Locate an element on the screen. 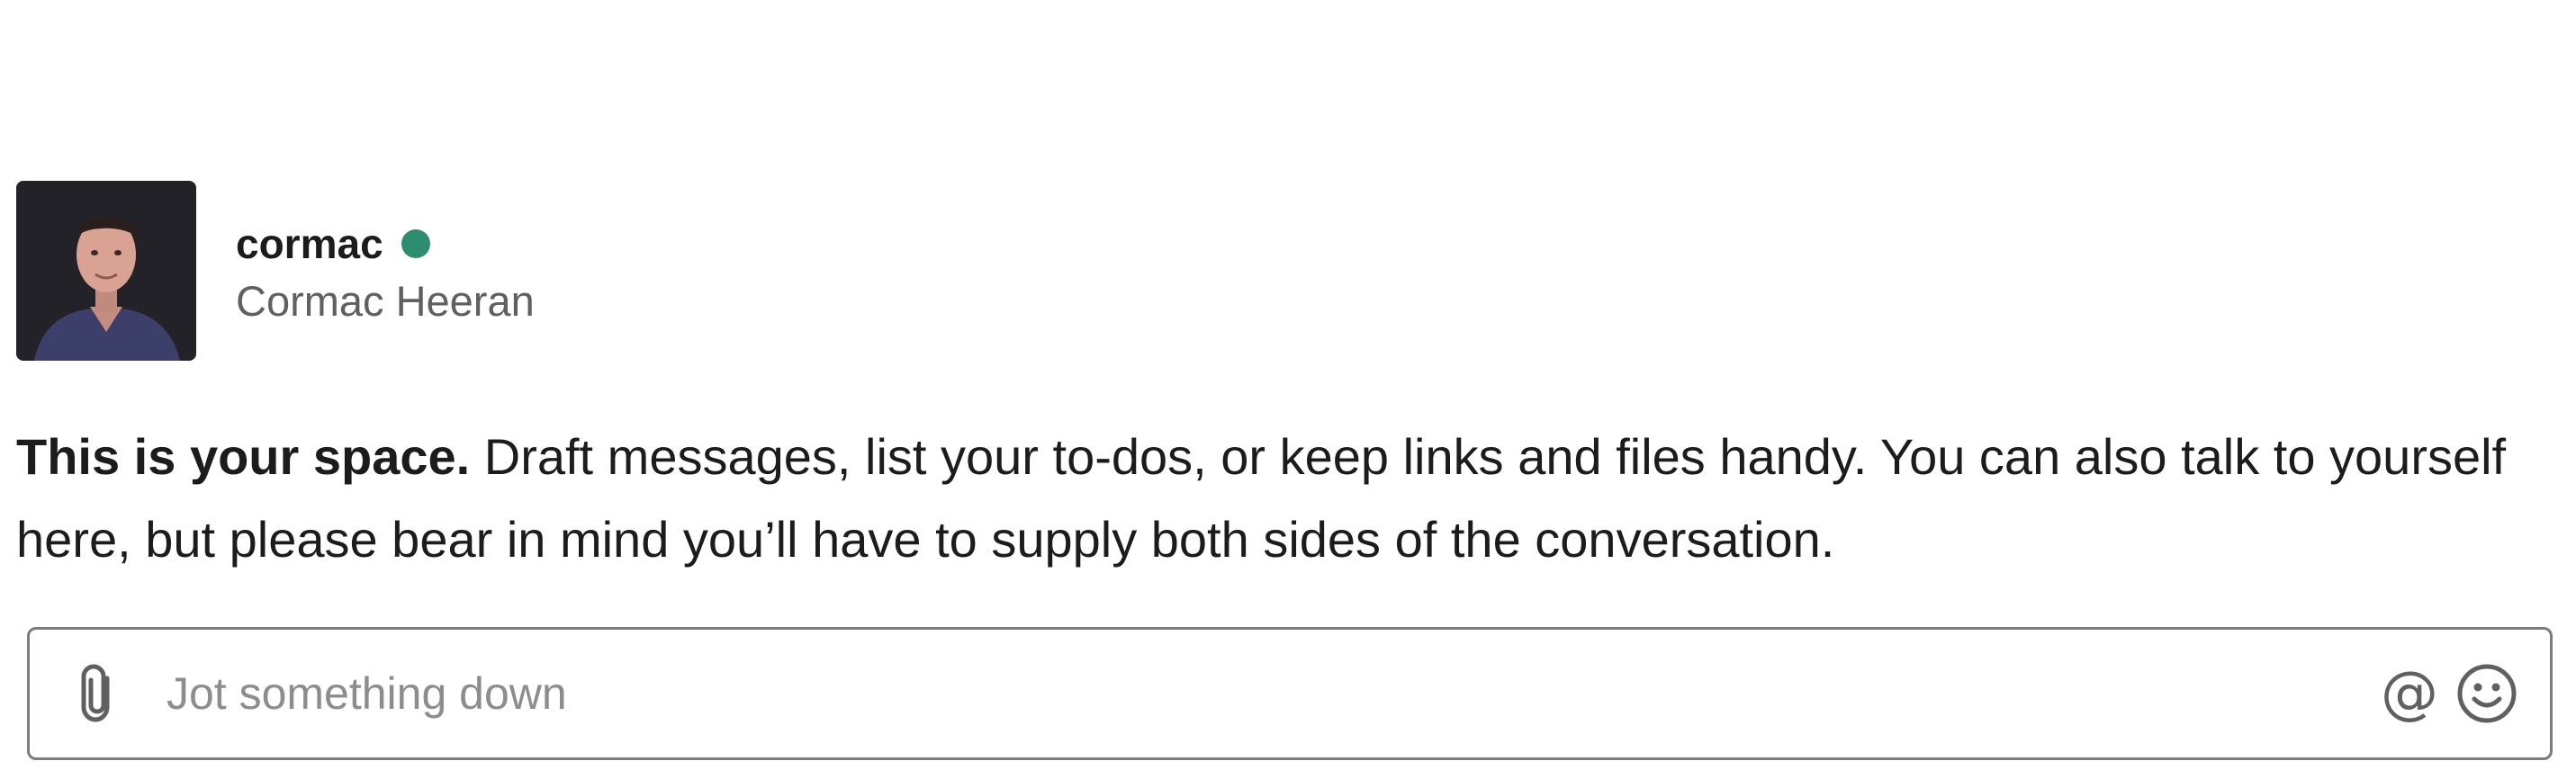 This screenshot has width=2576, height=770. avatar is located at coordinates (106, 271).